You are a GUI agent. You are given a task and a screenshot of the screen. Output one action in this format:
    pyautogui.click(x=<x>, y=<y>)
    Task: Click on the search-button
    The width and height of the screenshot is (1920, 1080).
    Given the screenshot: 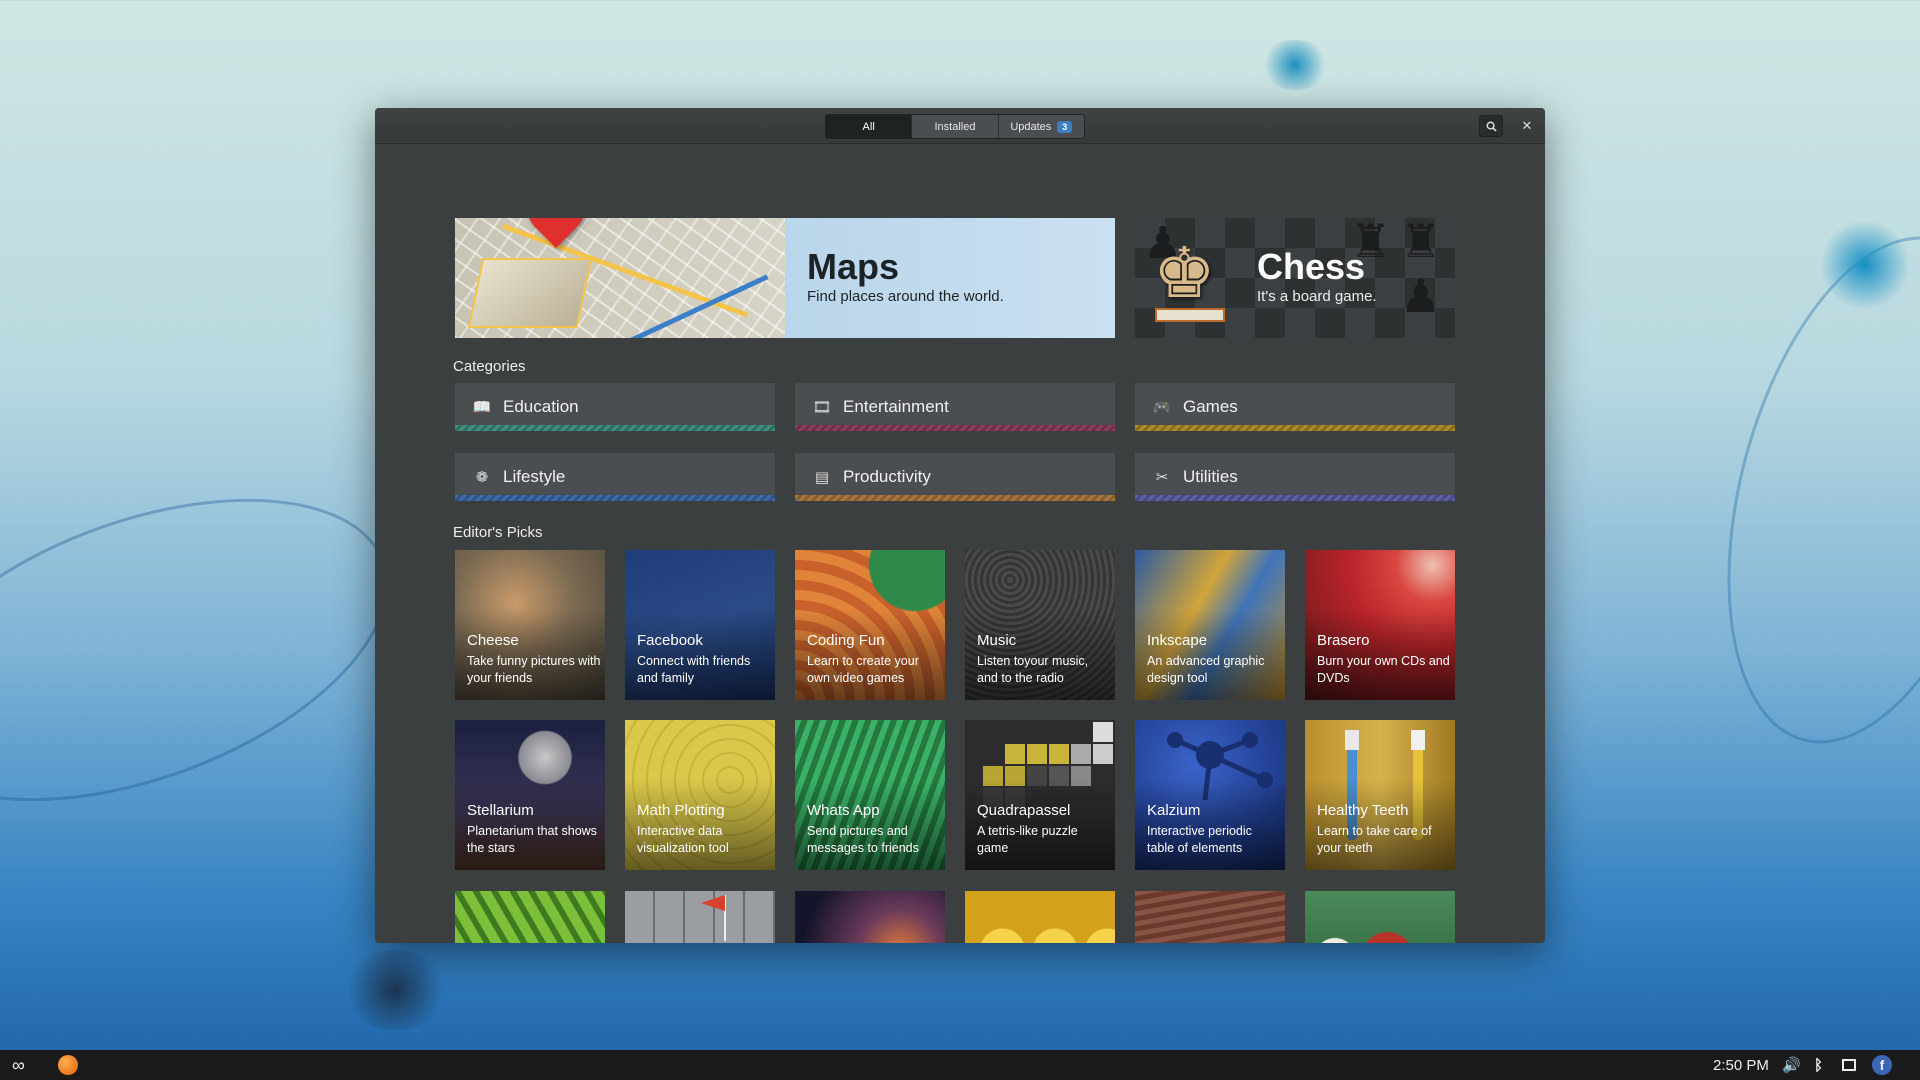 What is the action you would take?
    pyautogui.click(x=1491, y=126)
    